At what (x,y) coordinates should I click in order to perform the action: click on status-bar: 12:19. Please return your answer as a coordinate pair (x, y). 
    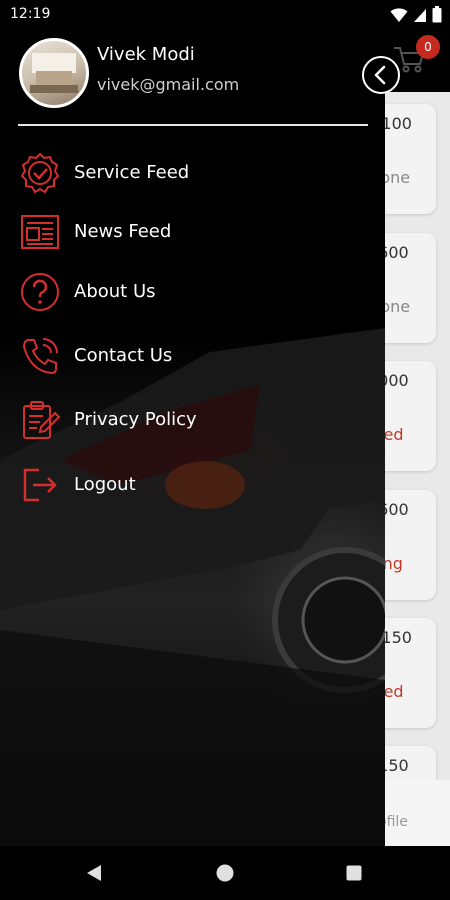
    Looking at the image, I should click on (225, 15).